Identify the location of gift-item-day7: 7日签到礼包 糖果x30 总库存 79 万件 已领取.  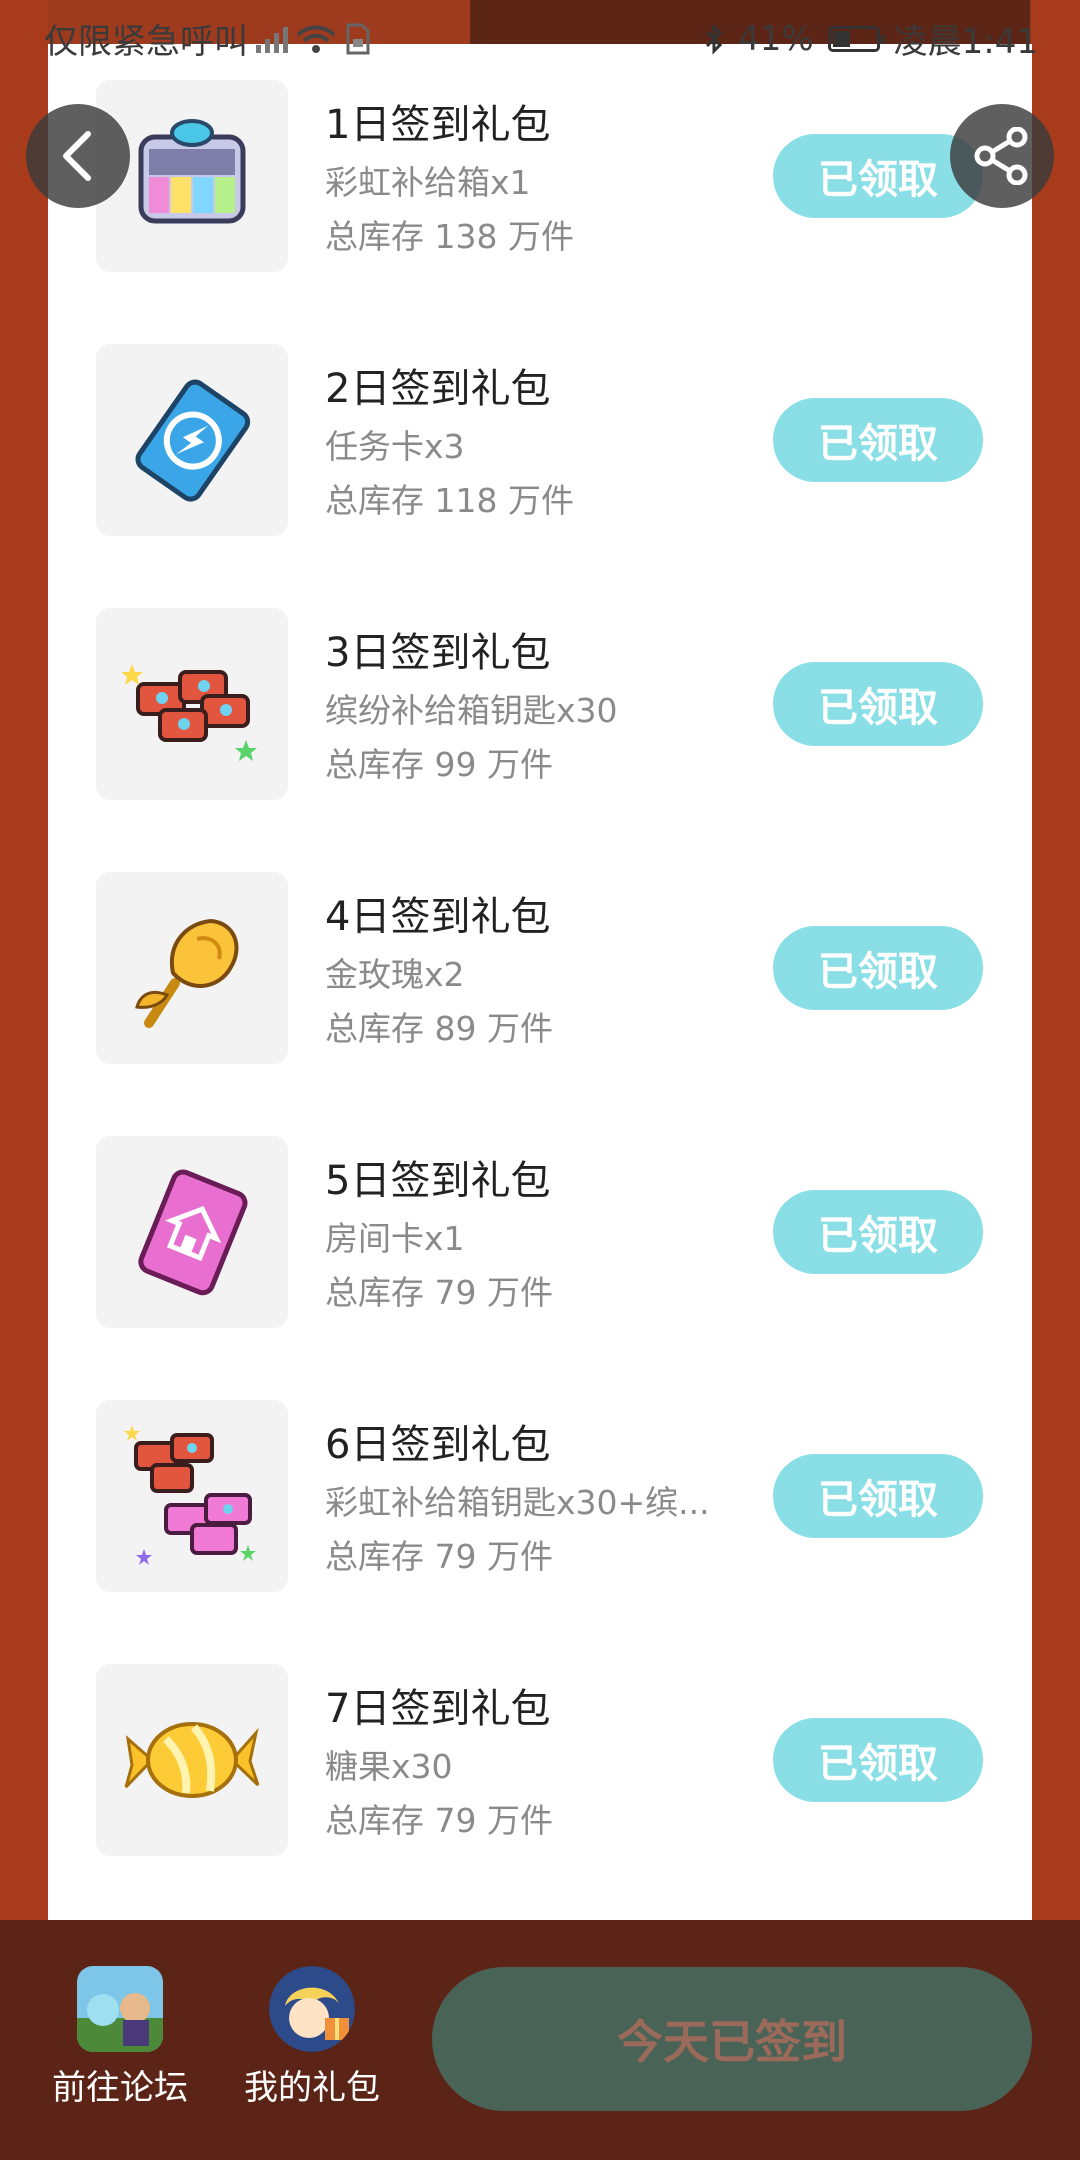
(540, 1760).